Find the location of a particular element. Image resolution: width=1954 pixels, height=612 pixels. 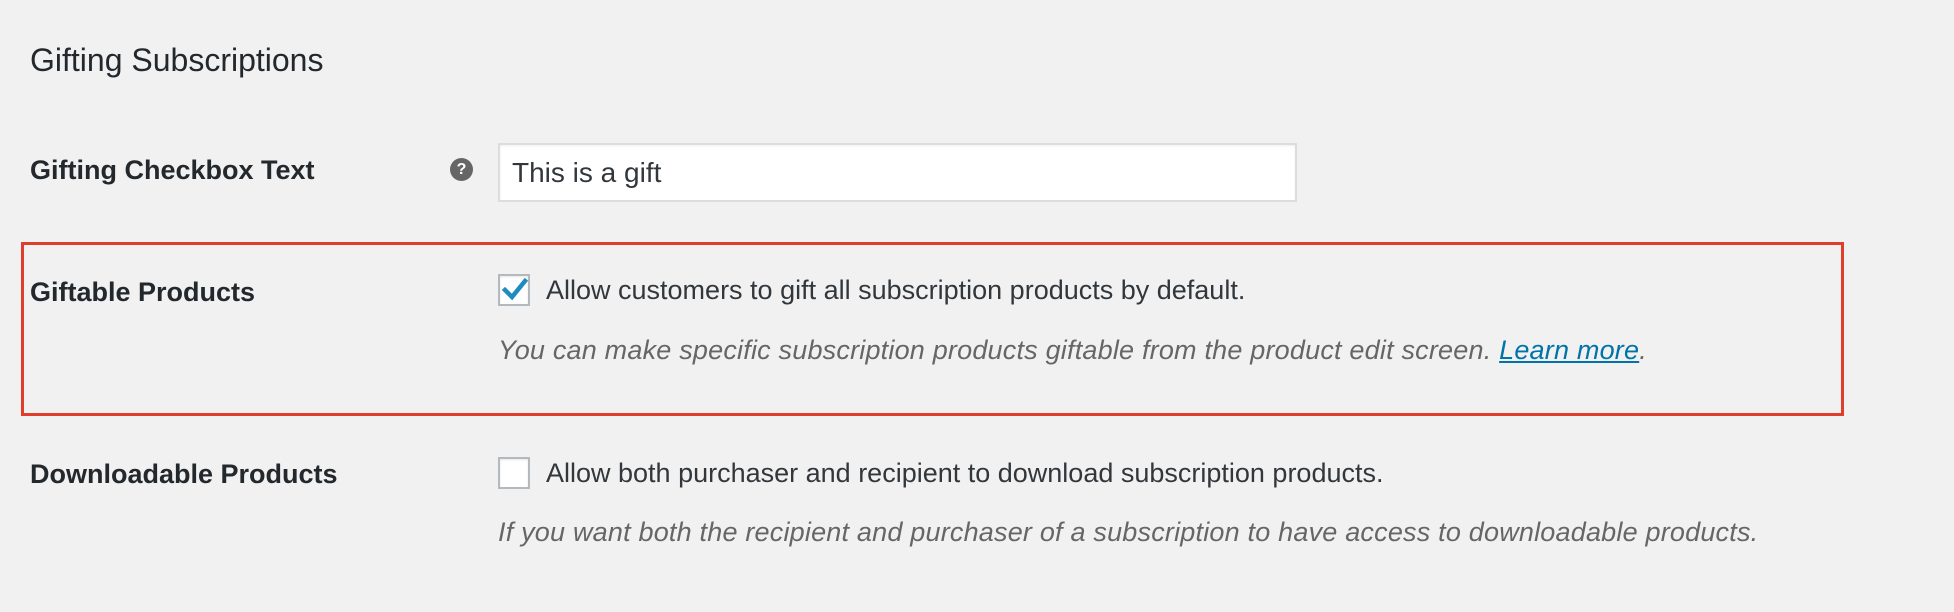

giftable-products-checkbox is located at coordinates (514, 290).